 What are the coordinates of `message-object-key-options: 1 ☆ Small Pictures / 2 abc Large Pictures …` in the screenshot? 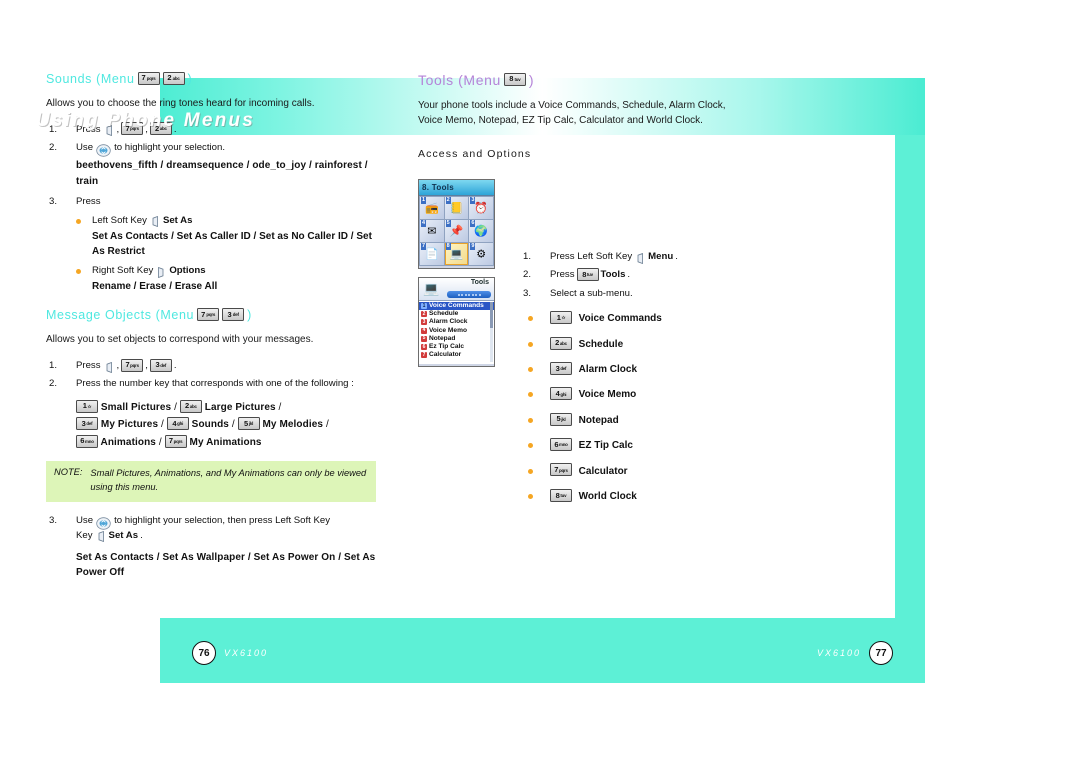 It's located at (226, 425).